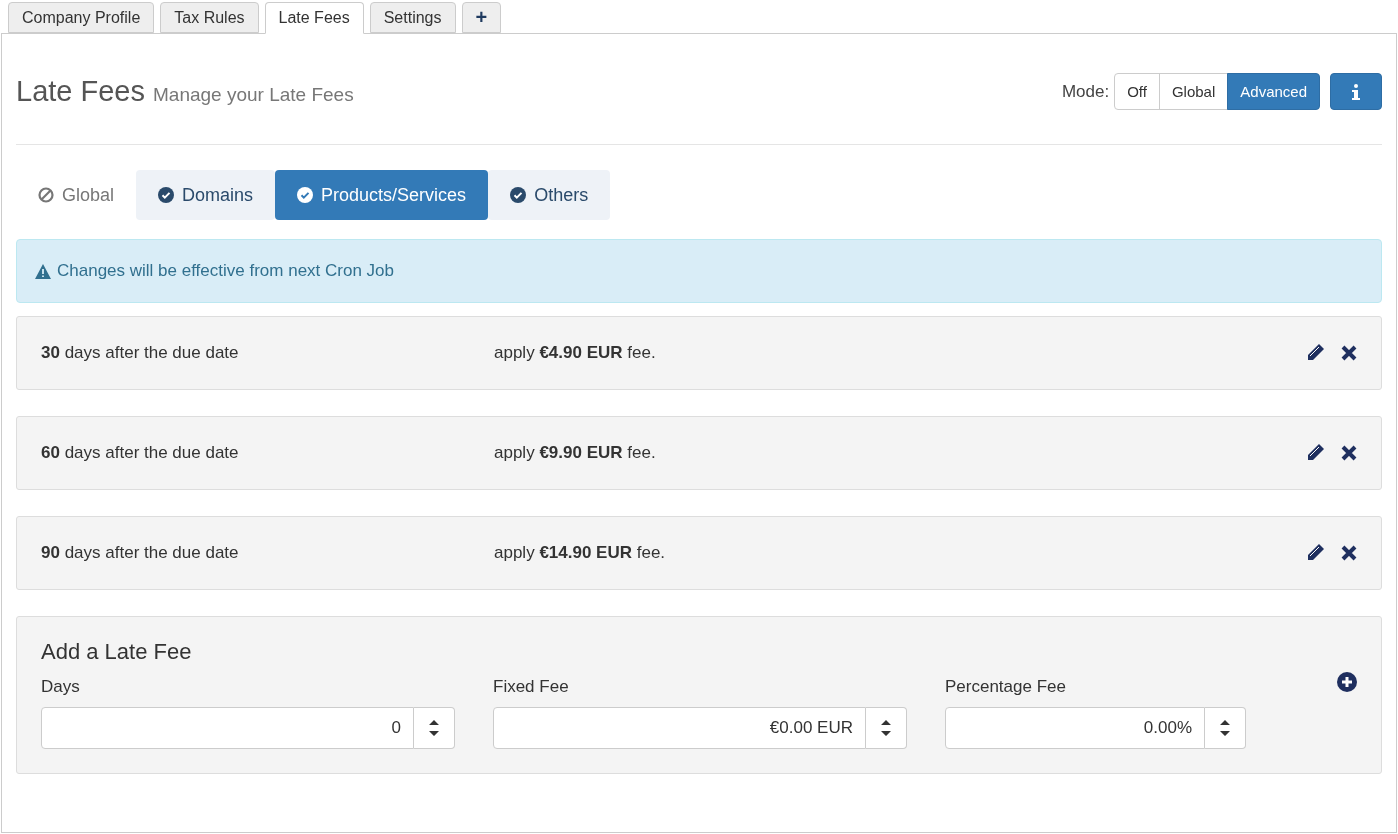 Image resolution: width=1398 pixels, height=834 pixels. What do you see at coordinates (227, 728) in the screenshot?
I see `number-field: 0` at bounding box center [227, 728].